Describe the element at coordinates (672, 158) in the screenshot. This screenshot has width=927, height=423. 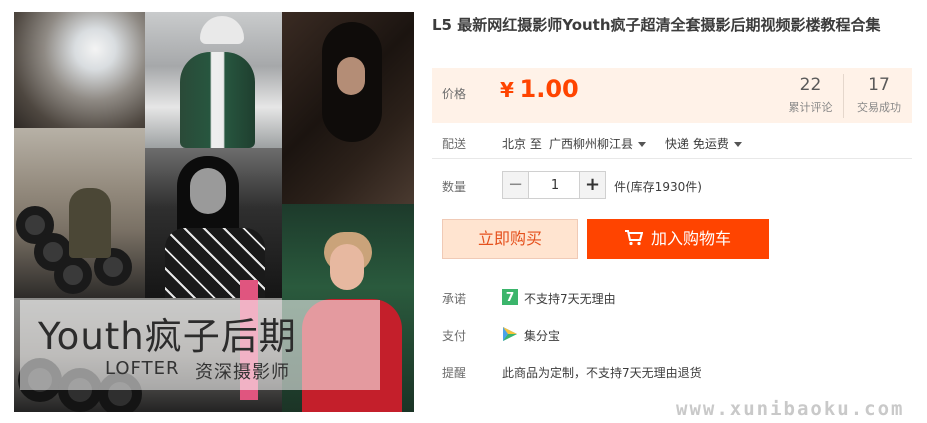
I see `divider` at that location.